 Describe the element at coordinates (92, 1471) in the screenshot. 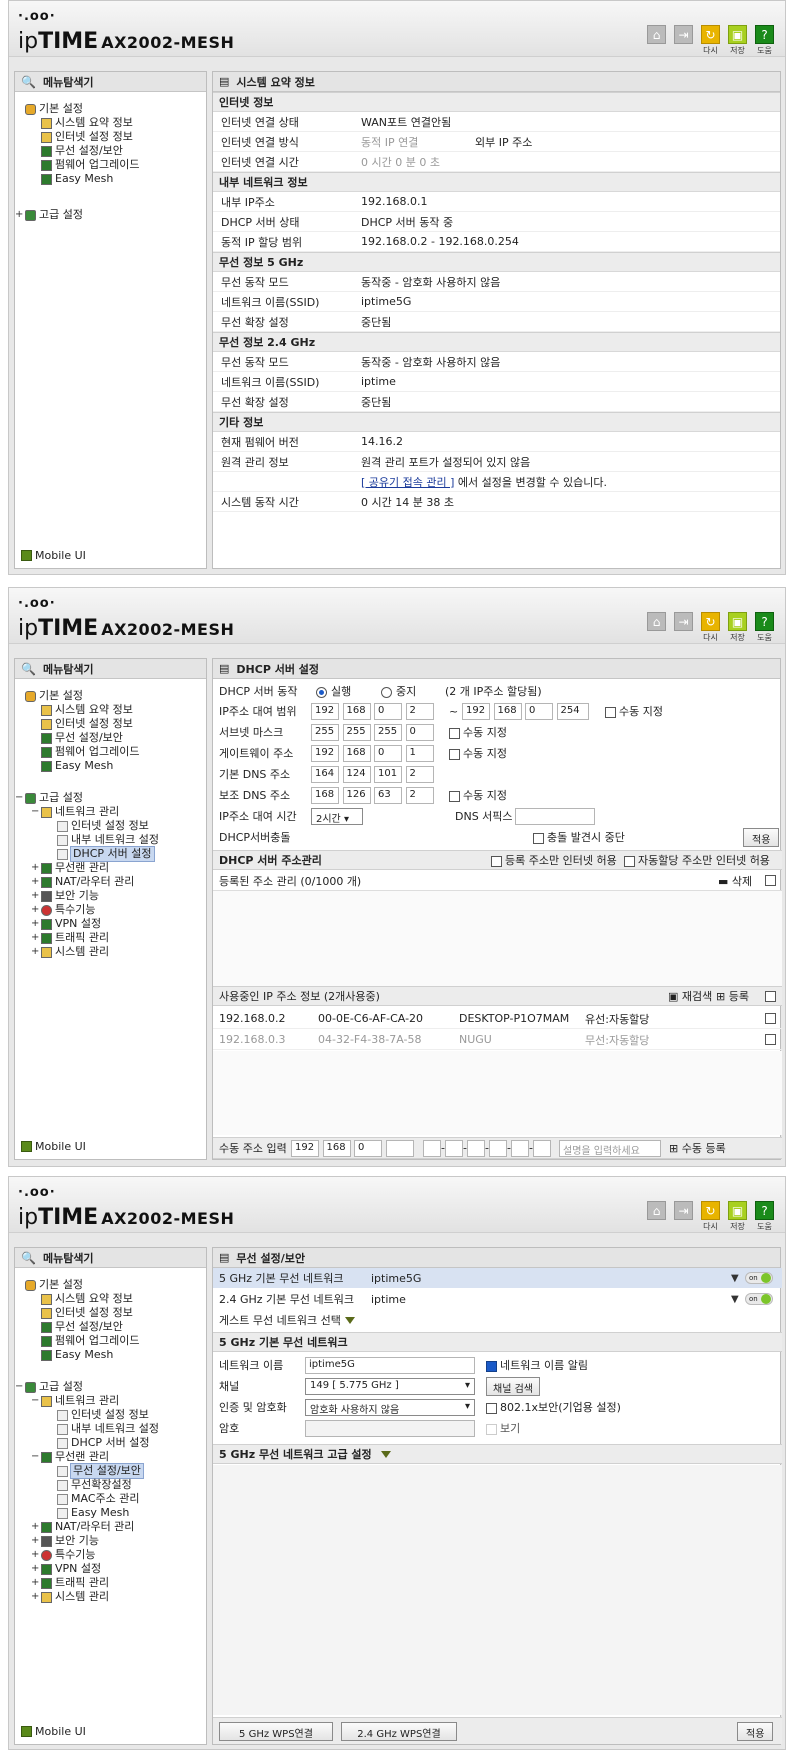

I see `tree-item-selected: 무선 설정/보안` at that location.